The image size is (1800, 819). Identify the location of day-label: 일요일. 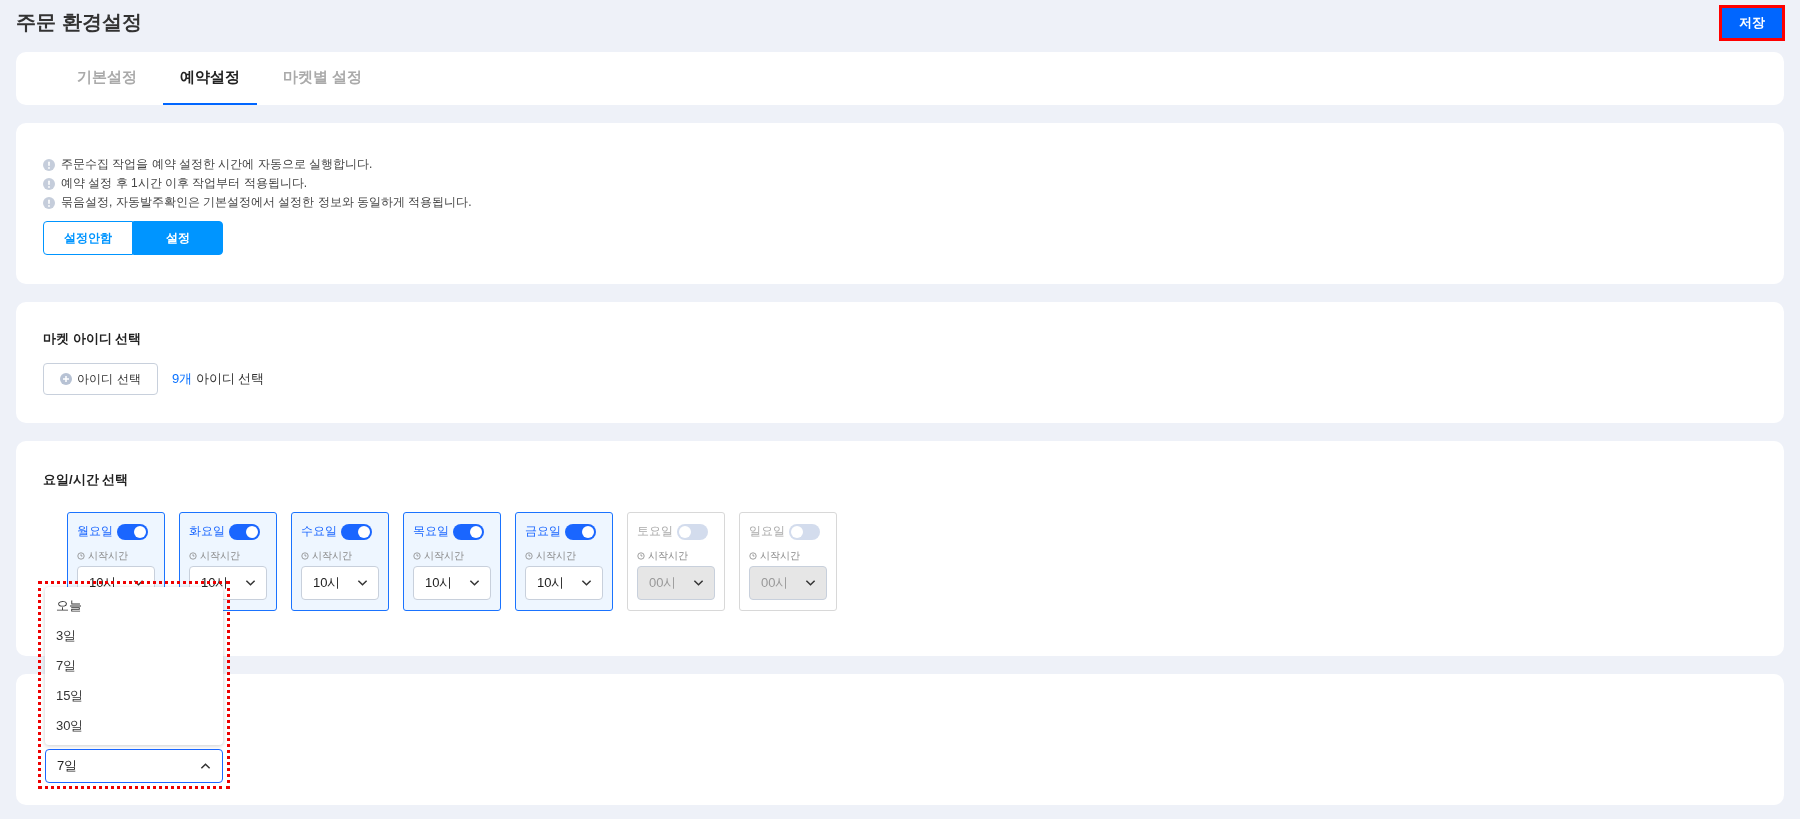
(767, 531).